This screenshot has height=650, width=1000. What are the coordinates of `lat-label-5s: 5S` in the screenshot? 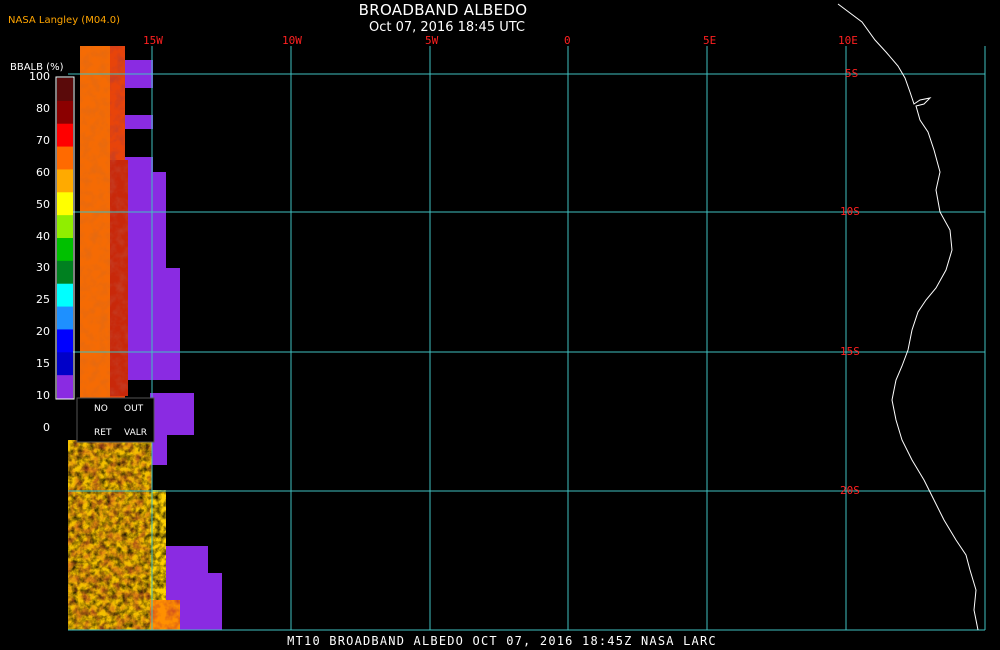 It's located at (852, 73).